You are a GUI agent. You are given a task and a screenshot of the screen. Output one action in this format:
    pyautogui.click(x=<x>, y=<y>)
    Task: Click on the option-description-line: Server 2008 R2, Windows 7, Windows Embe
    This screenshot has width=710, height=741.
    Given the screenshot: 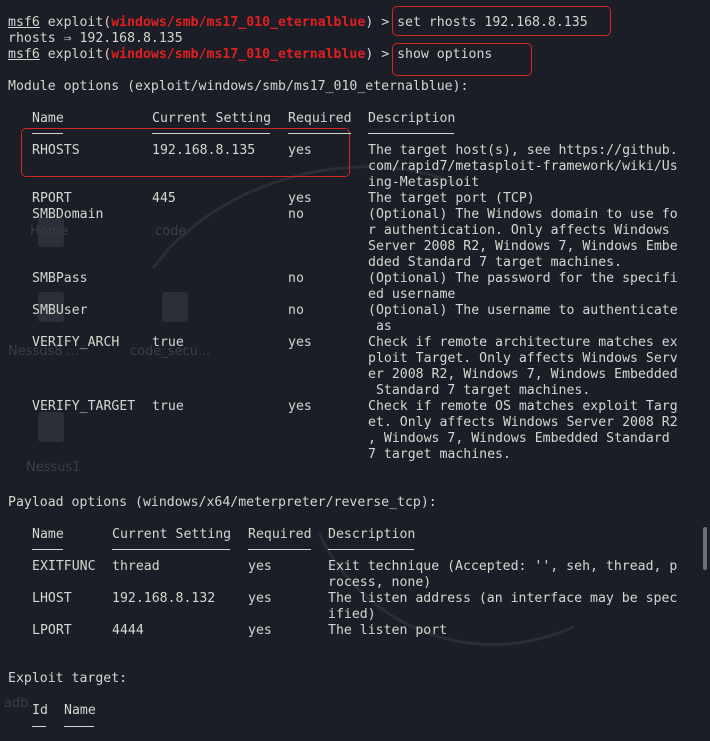 What is the action you would take?
    pyautogui.click(x=523, y=246)
    